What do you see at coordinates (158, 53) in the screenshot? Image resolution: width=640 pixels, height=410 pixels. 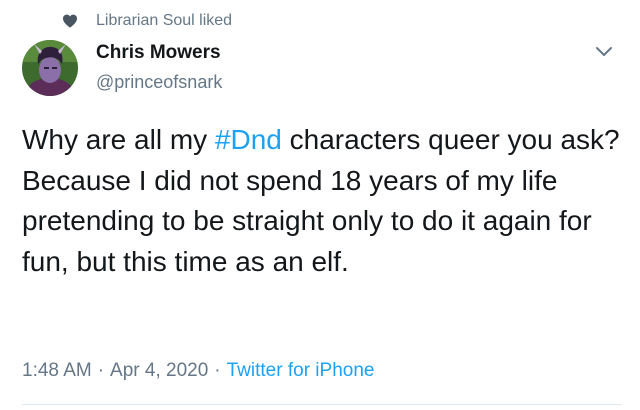 I see `author-display-name: Chris Mowers` at bounding box center [158, 53].